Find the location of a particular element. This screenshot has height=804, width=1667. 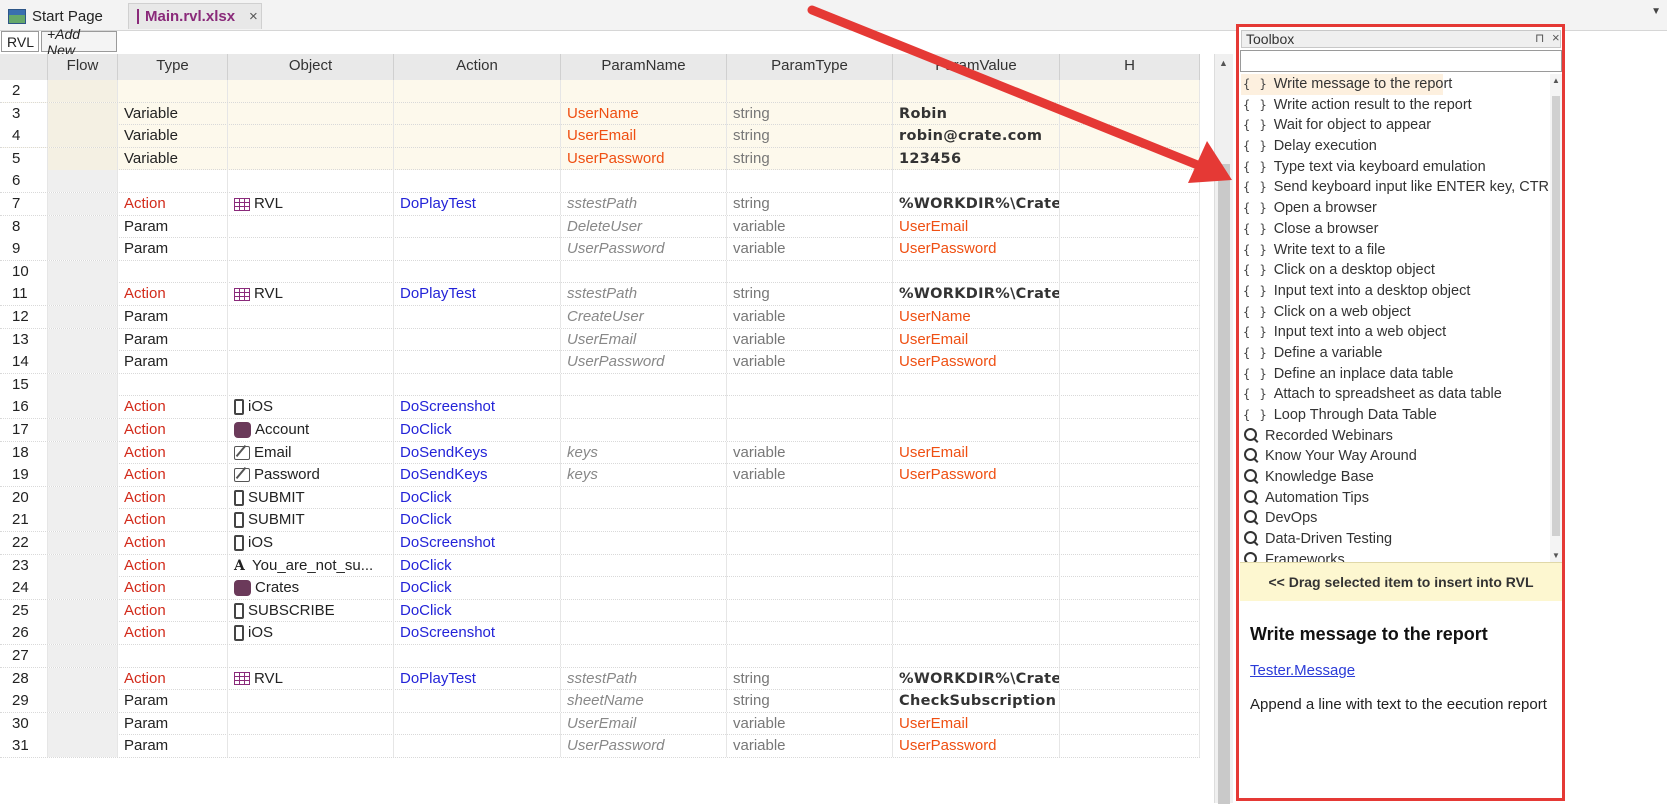

row-number: 29 is located at coordinates (24, 701).